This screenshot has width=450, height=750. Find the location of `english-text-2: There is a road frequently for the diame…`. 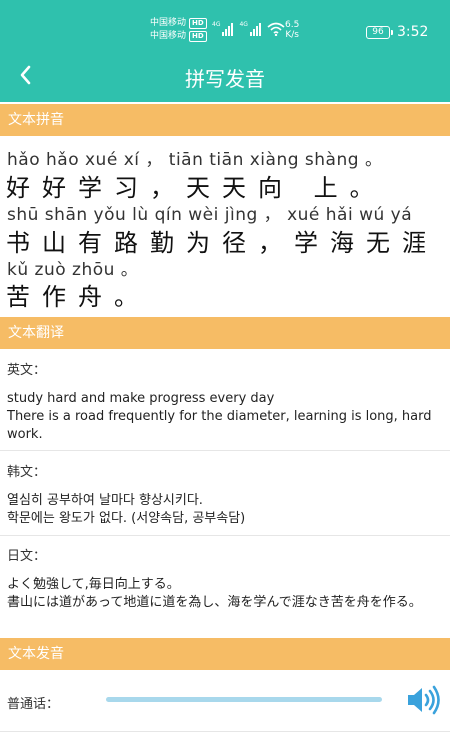

english-text-2: There is a road frequently for the diame… is located at coordinates (219, 425).